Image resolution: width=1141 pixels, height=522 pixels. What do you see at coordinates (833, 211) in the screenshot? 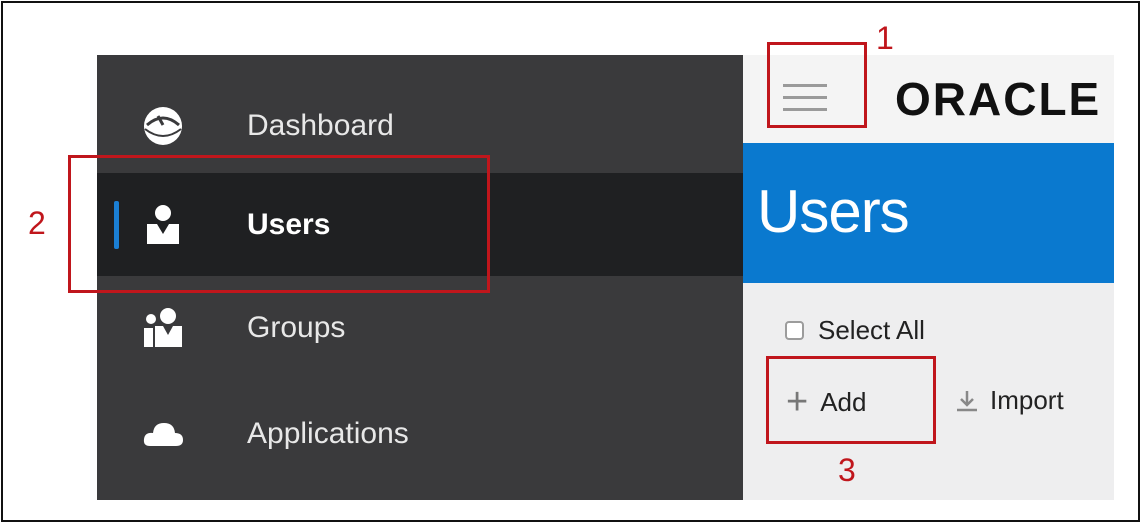
I see `page-title: Users` at bounding box center [833, 211].